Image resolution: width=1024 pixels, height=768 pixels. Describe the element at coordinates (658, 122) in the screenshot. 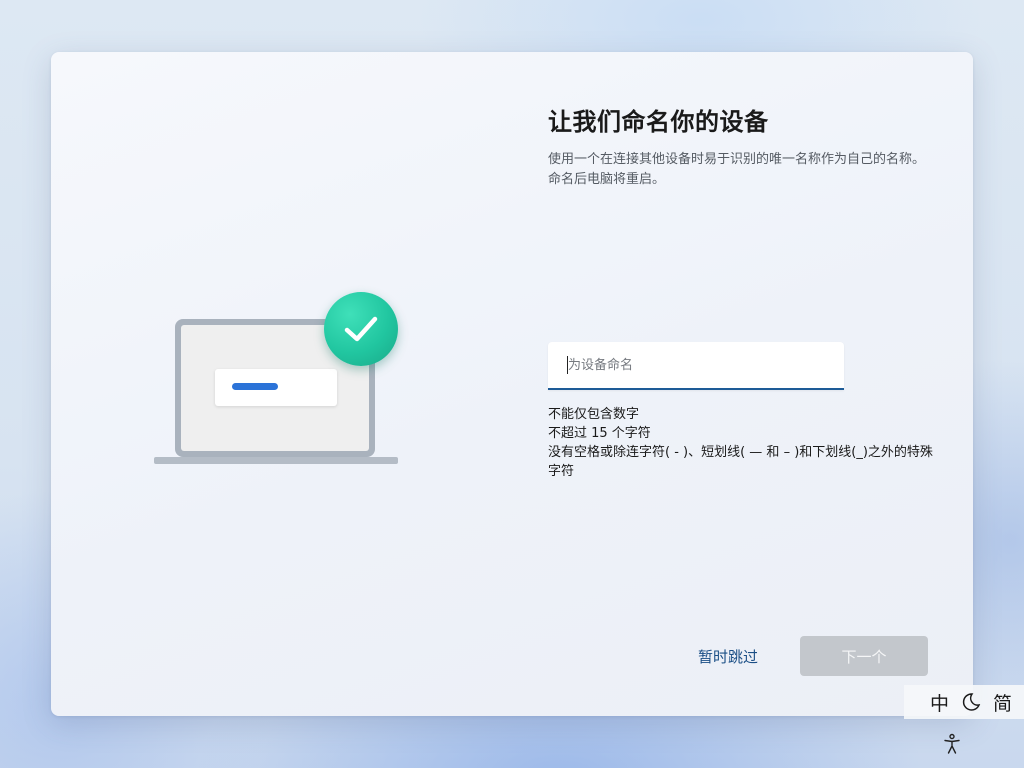

I see `page-title: 让我们命名你的设备` at that location.